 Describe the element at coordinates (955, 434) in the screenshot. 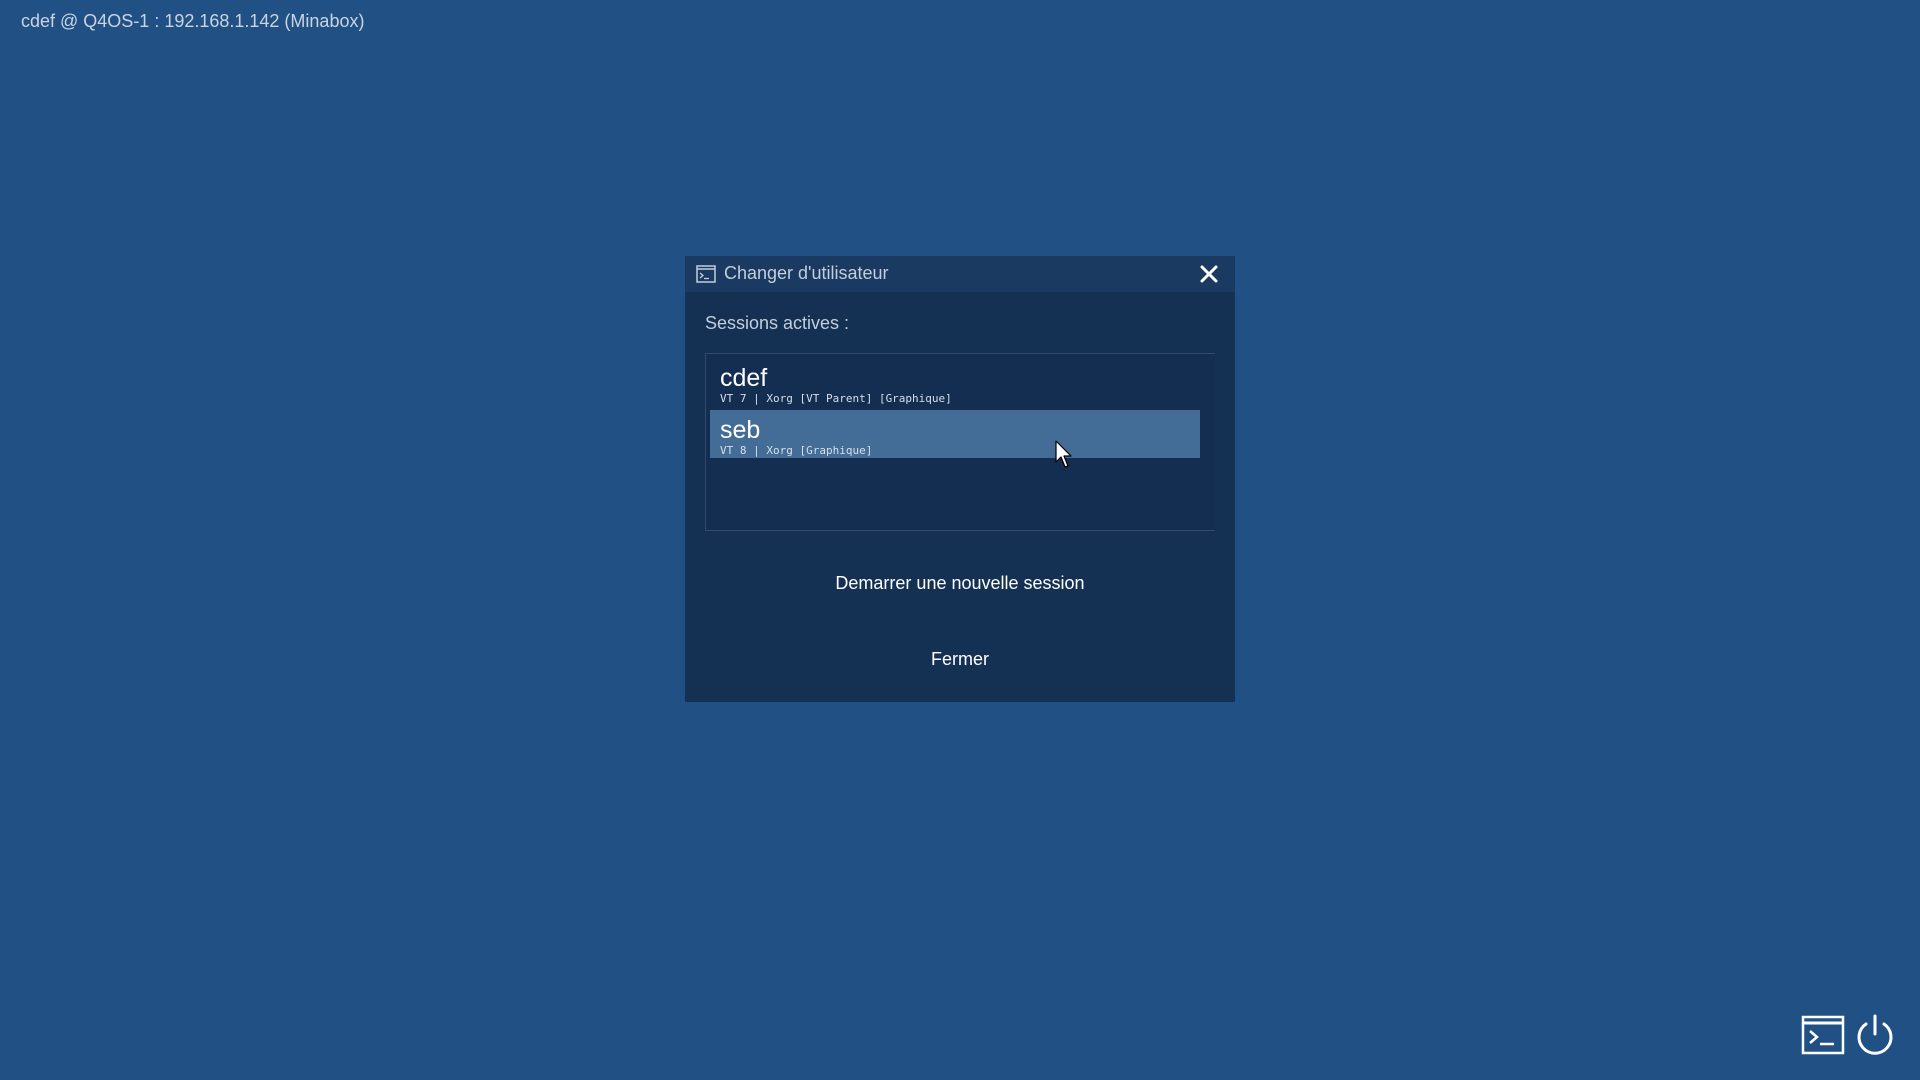

I see `session-item-seb: seb VT 8 | Xorg [Graphique]` at that location.